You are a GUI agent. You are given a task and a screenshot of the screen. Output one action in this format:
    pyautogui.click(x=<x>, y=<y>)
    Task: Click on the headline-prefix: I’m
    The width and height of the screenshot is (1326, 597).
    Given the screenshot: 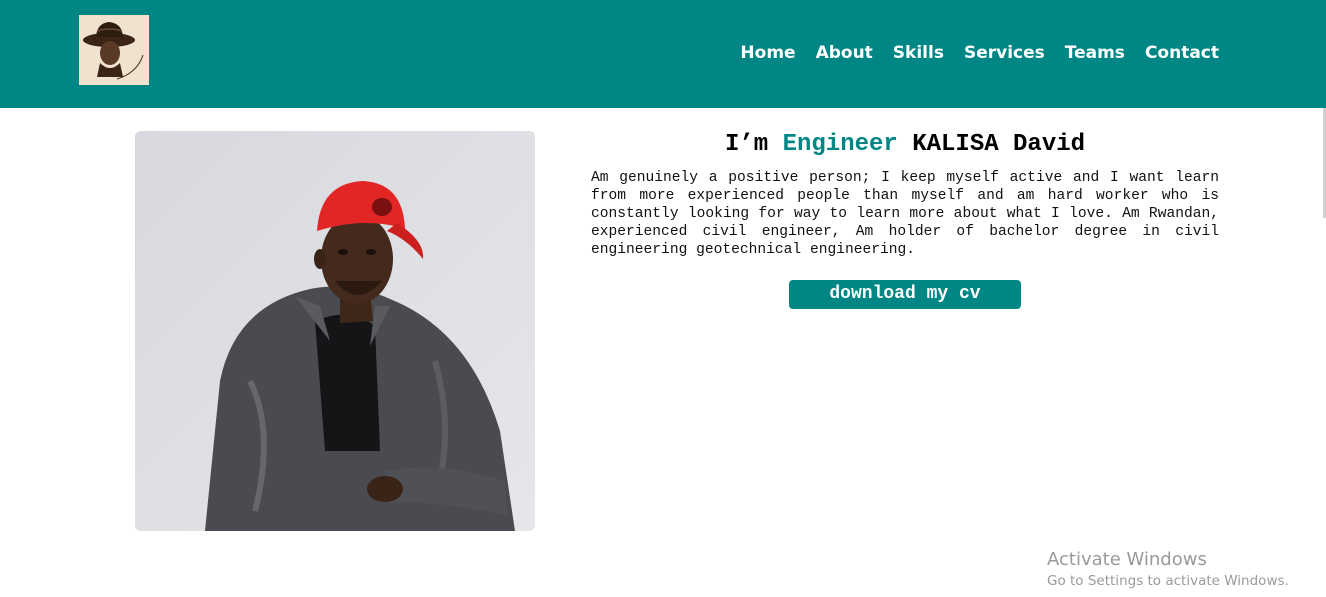 What is the action you would take?
    pyautogui.click(x=746, y=144)
    